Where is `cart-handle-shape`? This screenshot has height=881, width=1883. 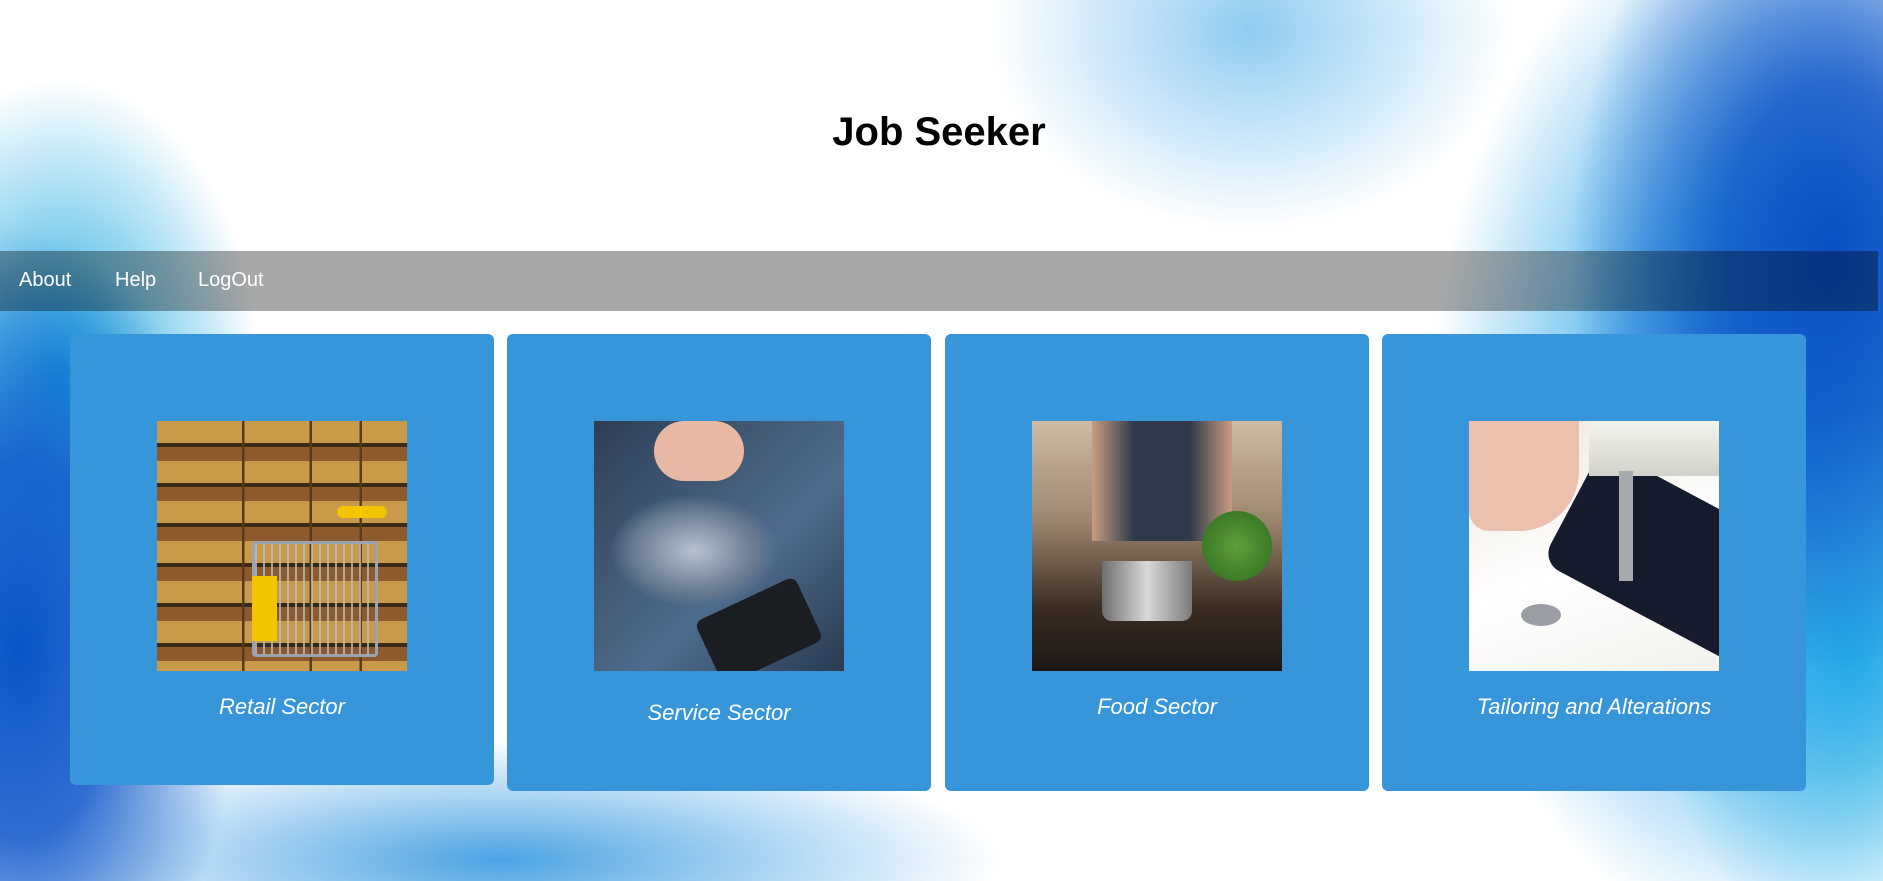
cart-handle-shape is located at coordinates (362, 512).